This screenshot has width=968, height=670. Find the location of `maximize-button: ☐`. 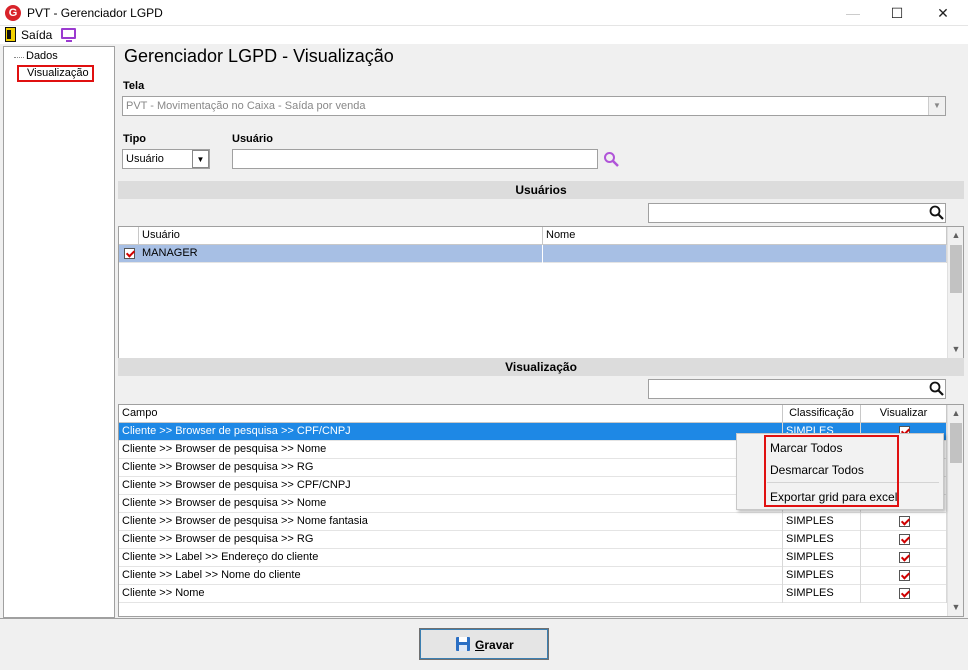

maximize-button: ☐ is located at coordinates (897, 13).